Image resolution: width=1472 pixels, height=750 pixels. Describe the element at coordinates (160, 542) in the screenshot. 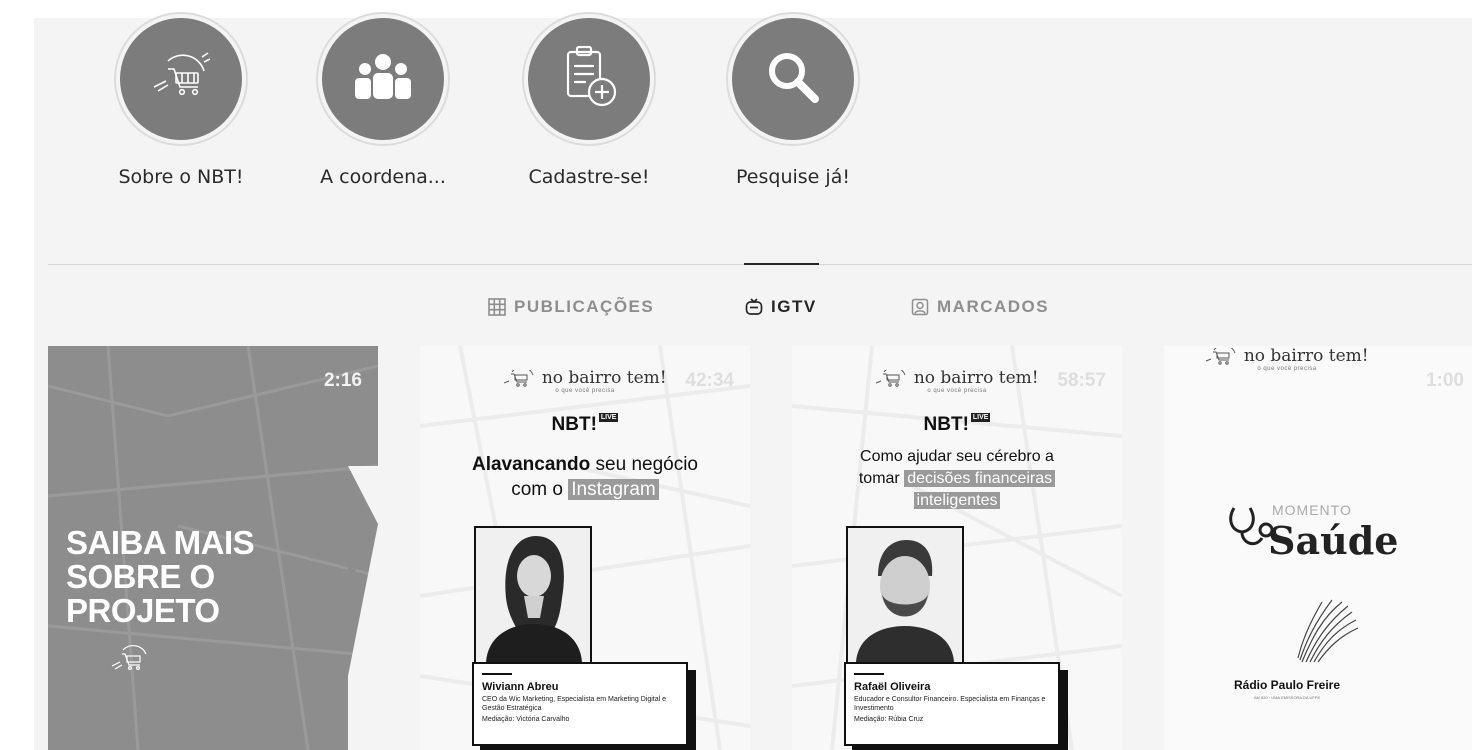

I see `headline-line: SAIBA MAIS` at that location.